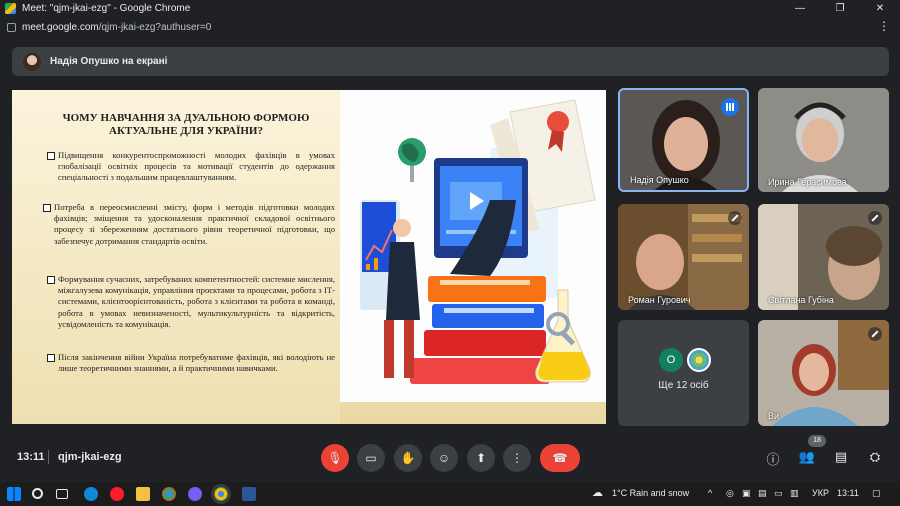  Describe the element at coordinates (91, 494) in the screenshot. I see `edge-icon` at that location.